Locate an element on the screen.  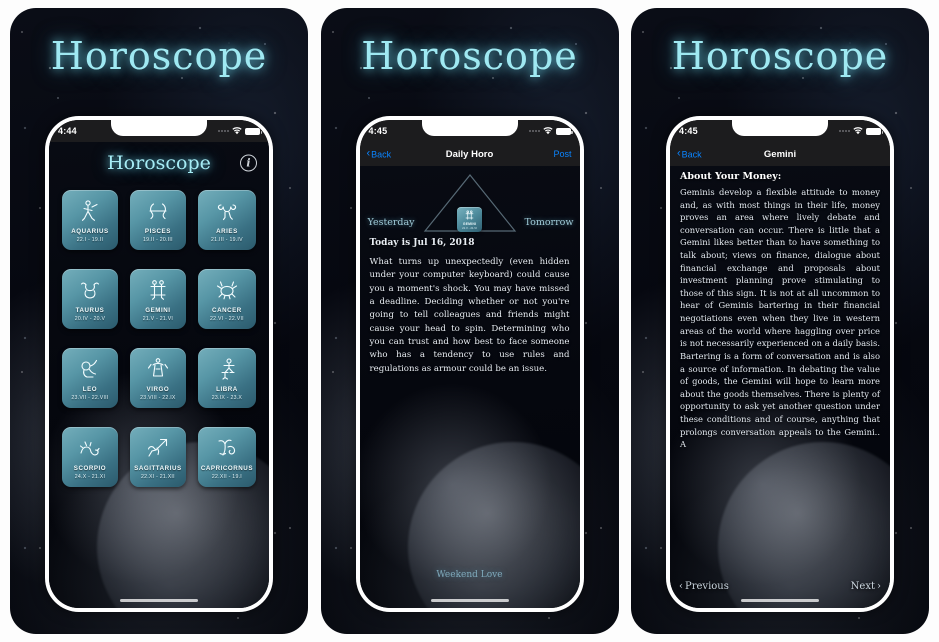
zodiac-dates: 21.III - 19.IV is located at coordinates (227, 240).